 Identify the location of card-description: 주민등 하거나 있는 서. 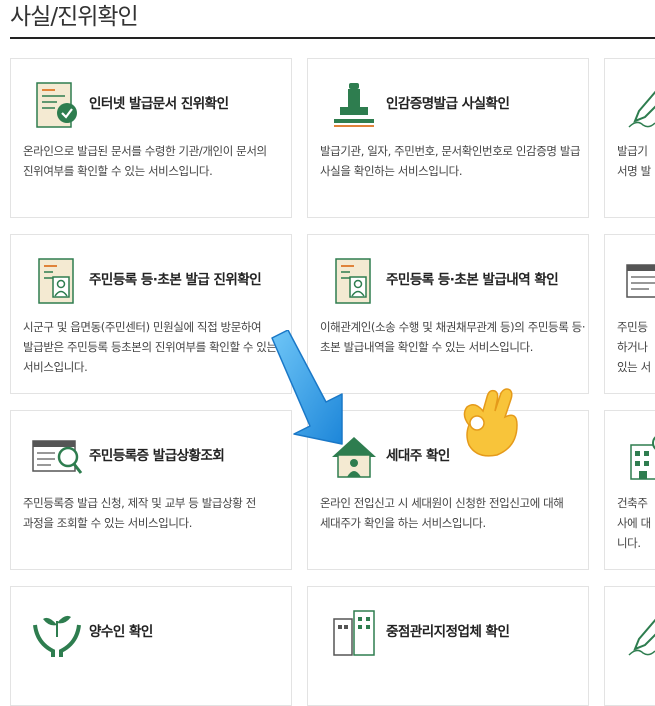
(634, 347).